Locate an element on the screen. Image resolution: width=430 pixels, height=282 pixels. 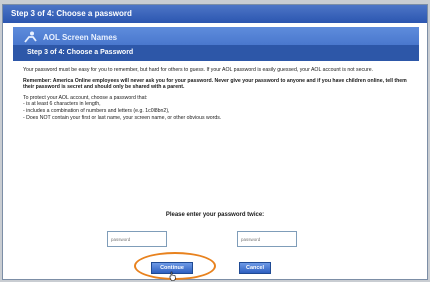
password-prompt: Please enter your password twice: is located at coordinates (215, 215).